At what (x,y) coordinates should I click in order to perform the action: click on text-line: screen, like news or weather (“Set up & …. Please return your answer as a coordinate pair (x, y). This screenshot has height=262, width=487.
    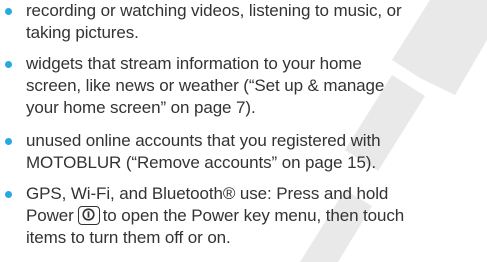
    Looking at the image, I should click on (205, 85).